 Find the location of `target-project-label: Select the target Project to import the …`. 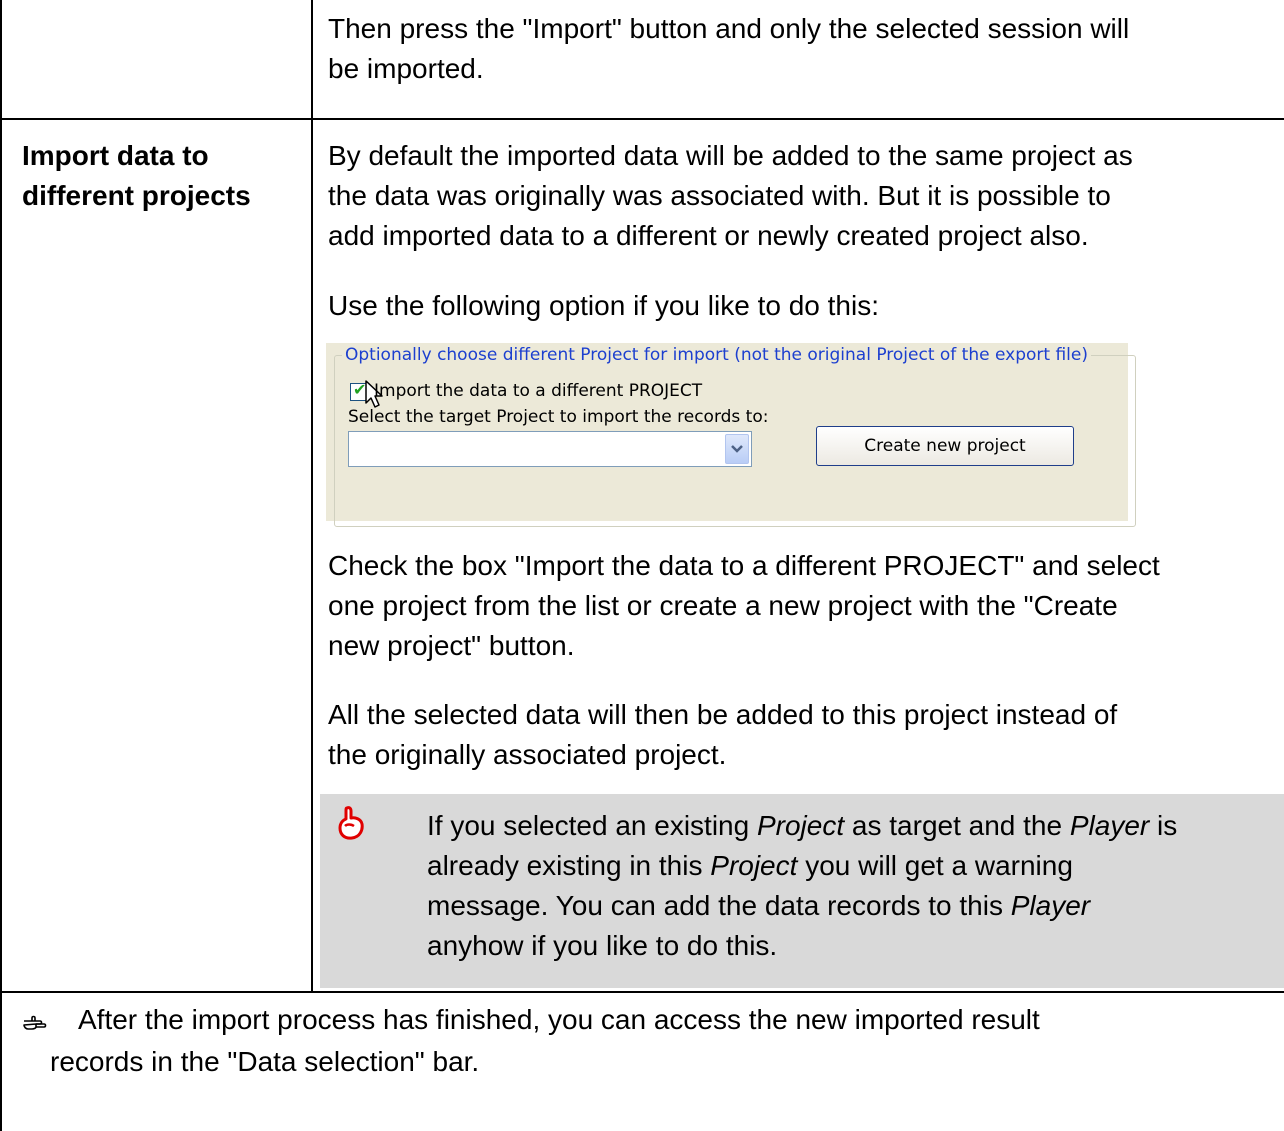

target-project-label: Select the target Project to import the … is located at coordinates (558, 417).